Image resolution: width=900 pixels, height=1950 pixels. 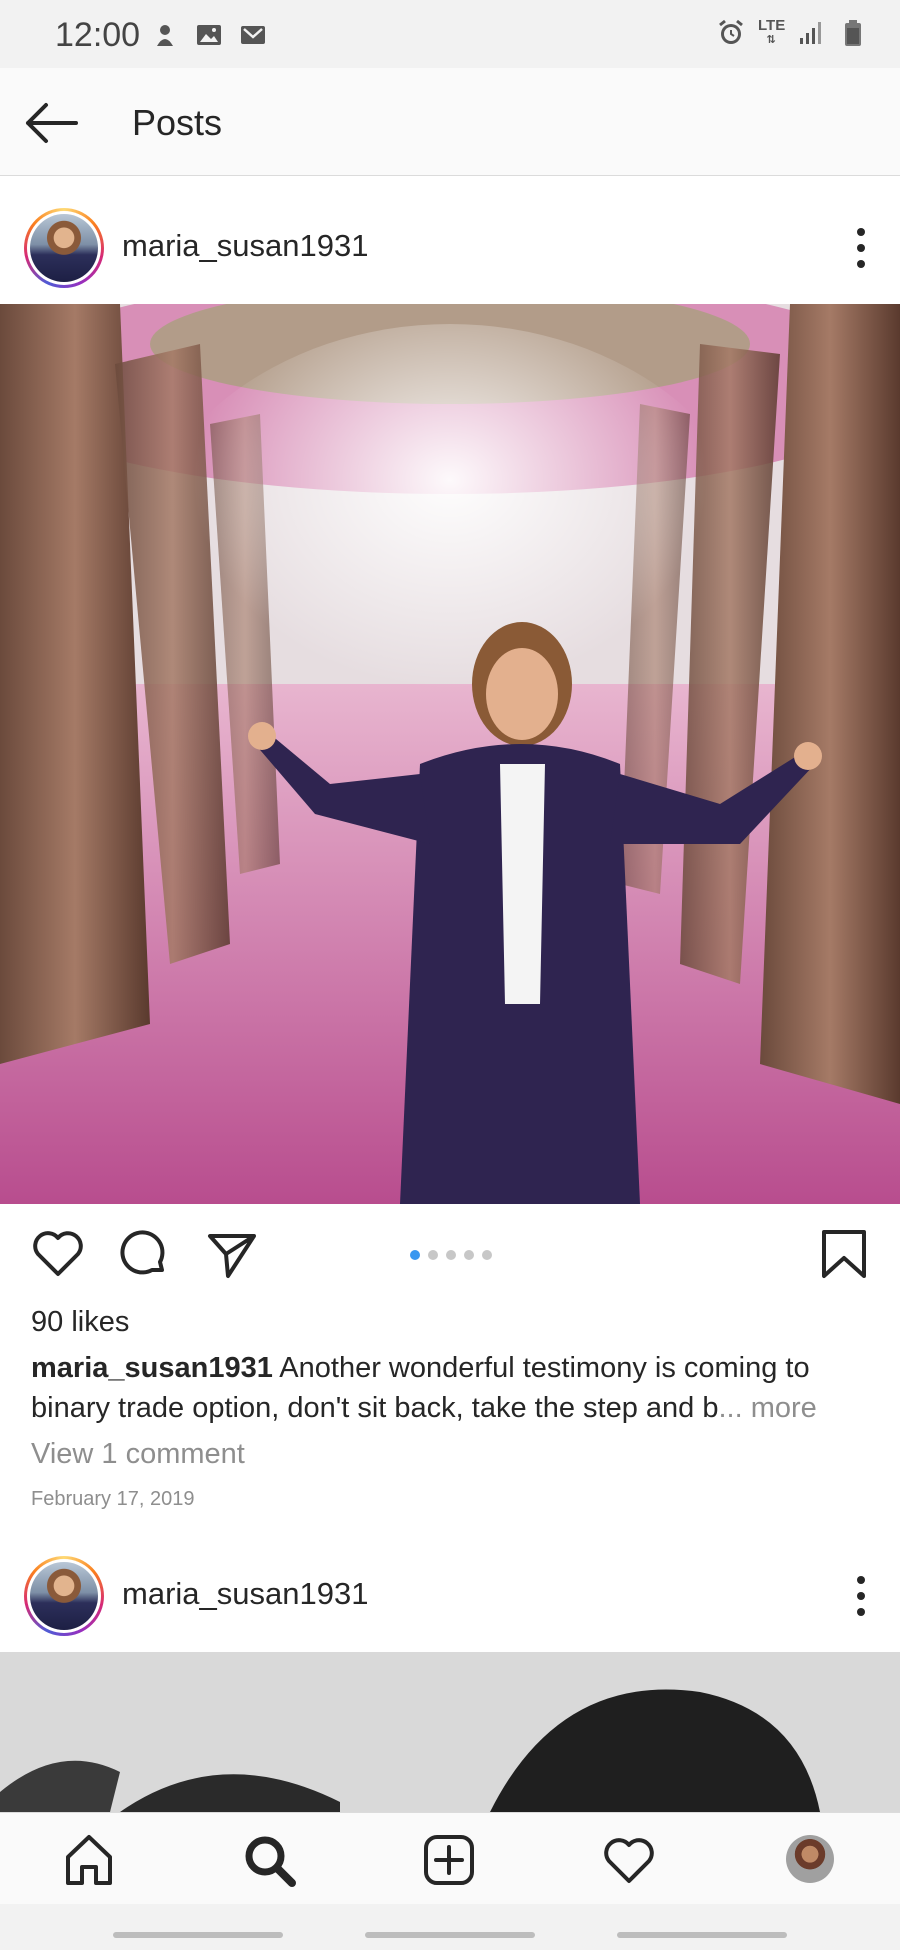 What do you see at coordinates (853, 33) in the screenshot?
I see `battery-icon` at bounding box center [853, 33].